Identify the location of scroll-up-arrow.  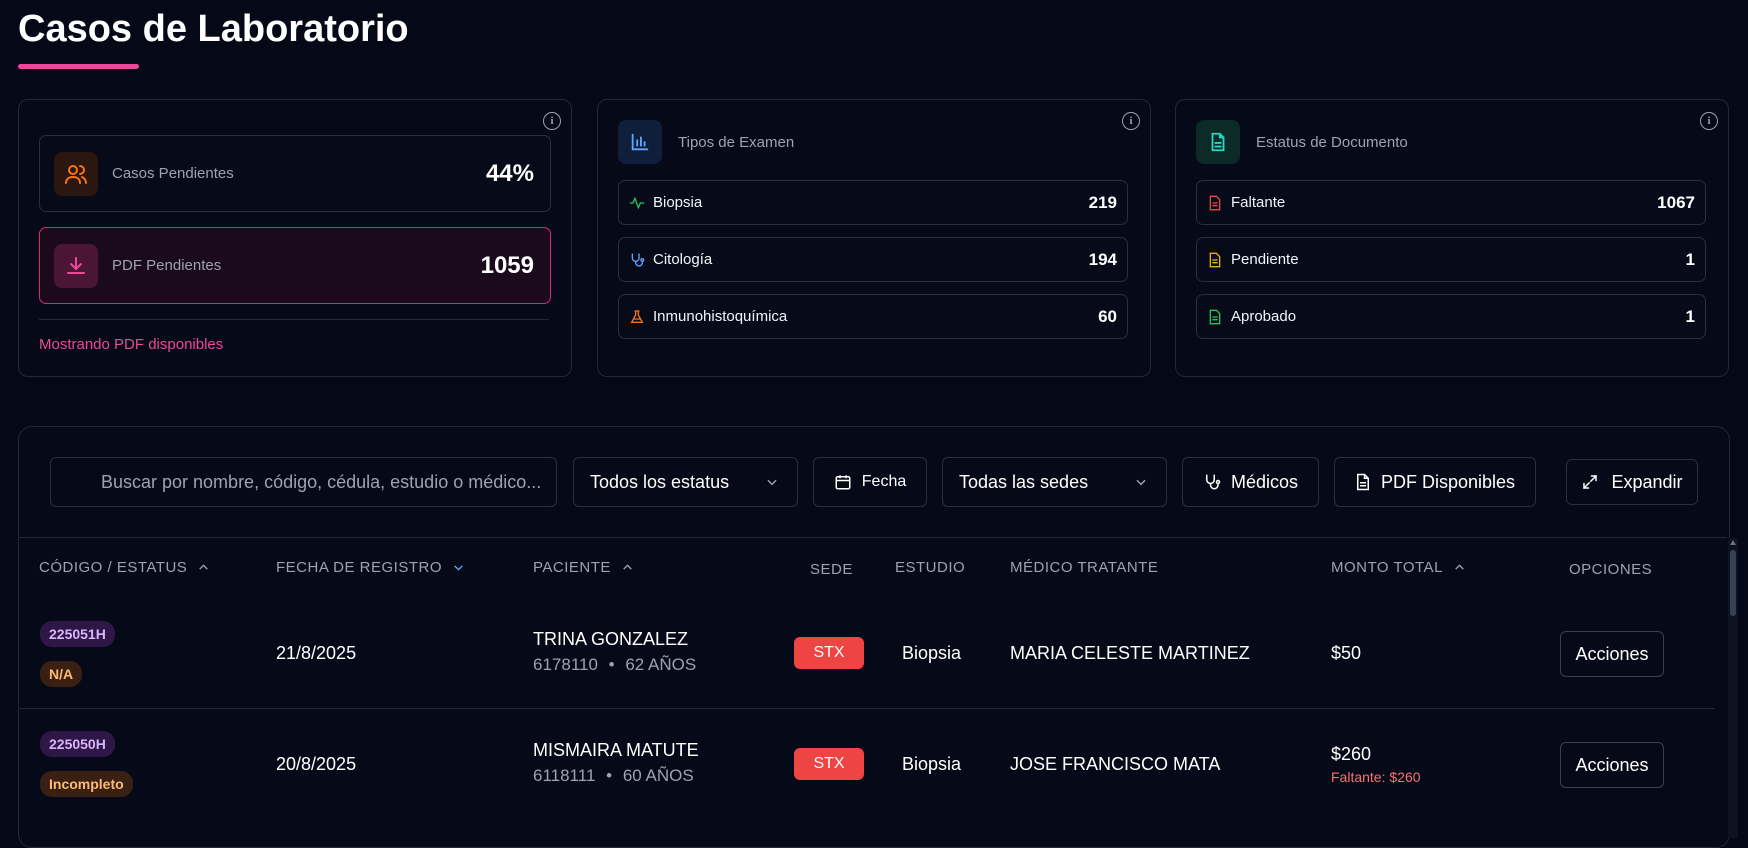
(1733, 542).